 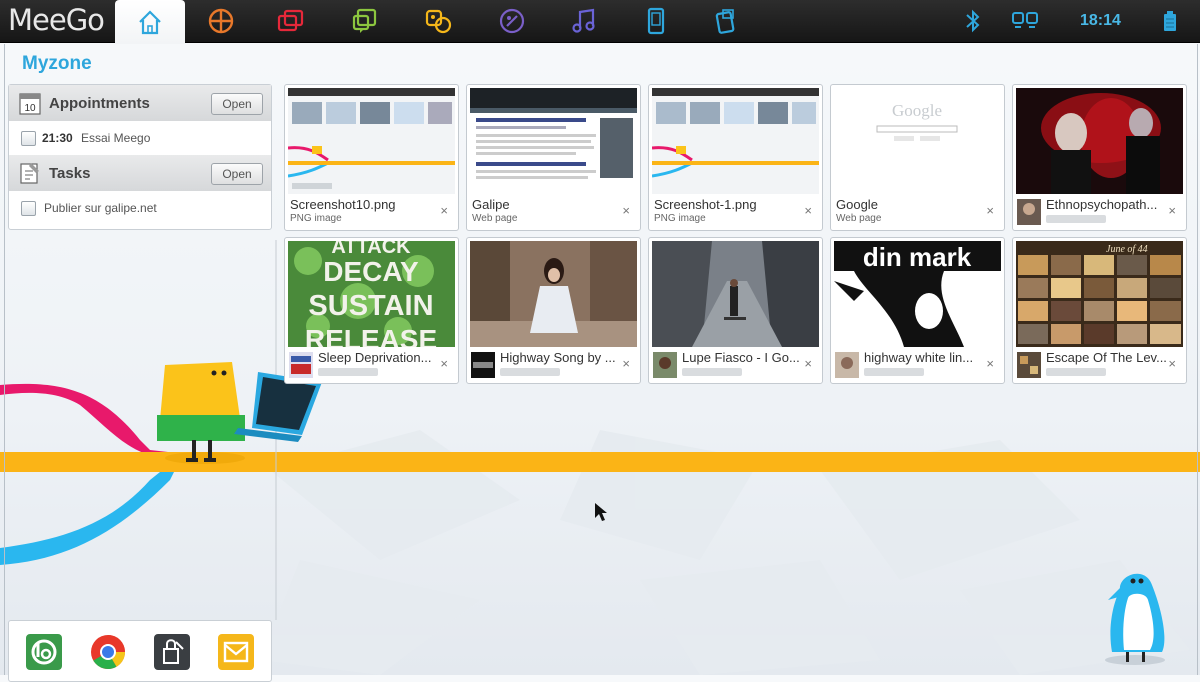 I want to click on tab-status, so click(x=221, y=21).